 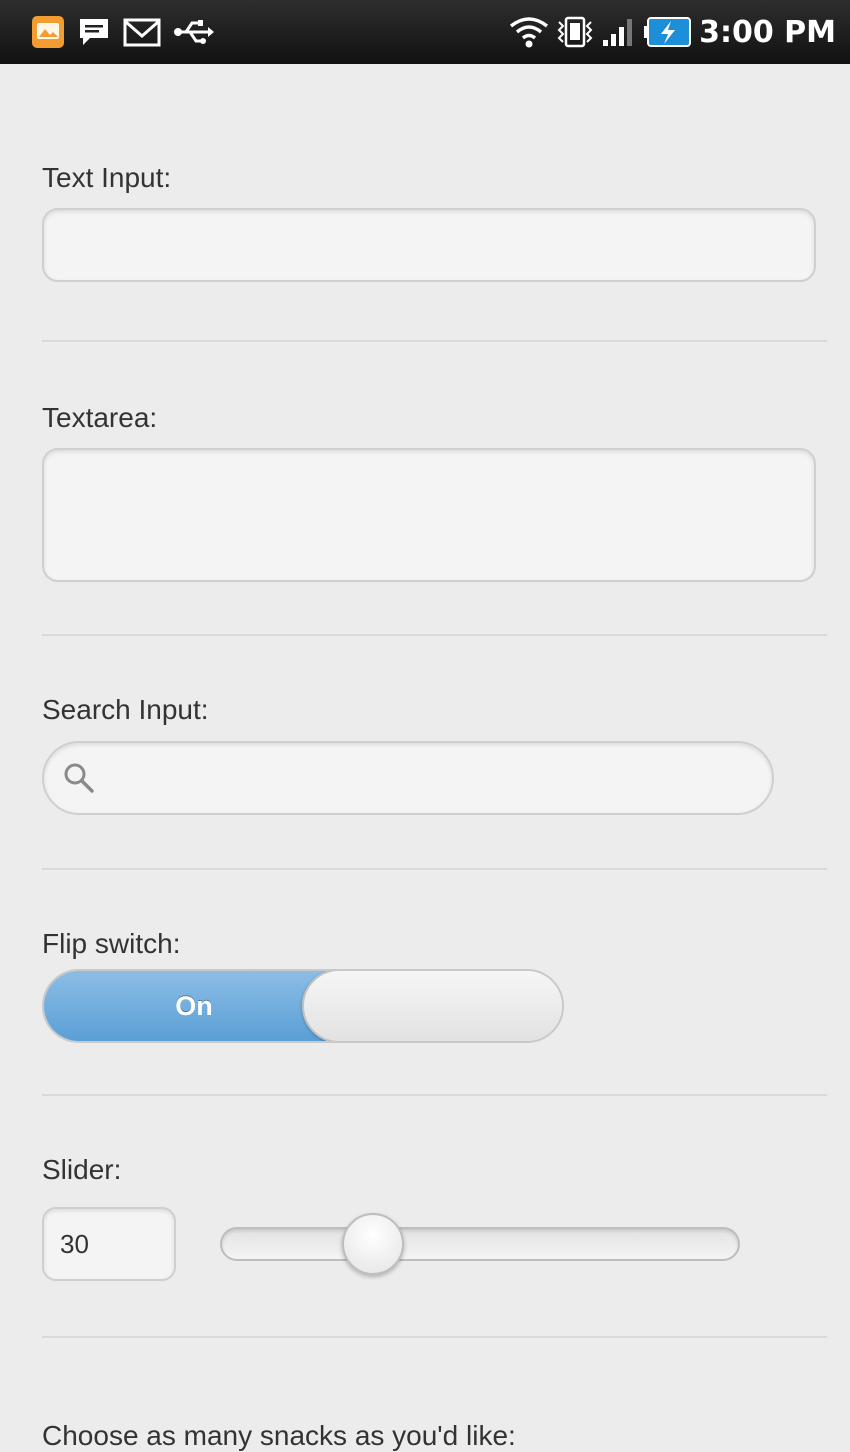 What do you see at coordinates (194, 1006) in the screenshot?
I see `flip-switch-on-label: On` at bounding box center [194, 1006].